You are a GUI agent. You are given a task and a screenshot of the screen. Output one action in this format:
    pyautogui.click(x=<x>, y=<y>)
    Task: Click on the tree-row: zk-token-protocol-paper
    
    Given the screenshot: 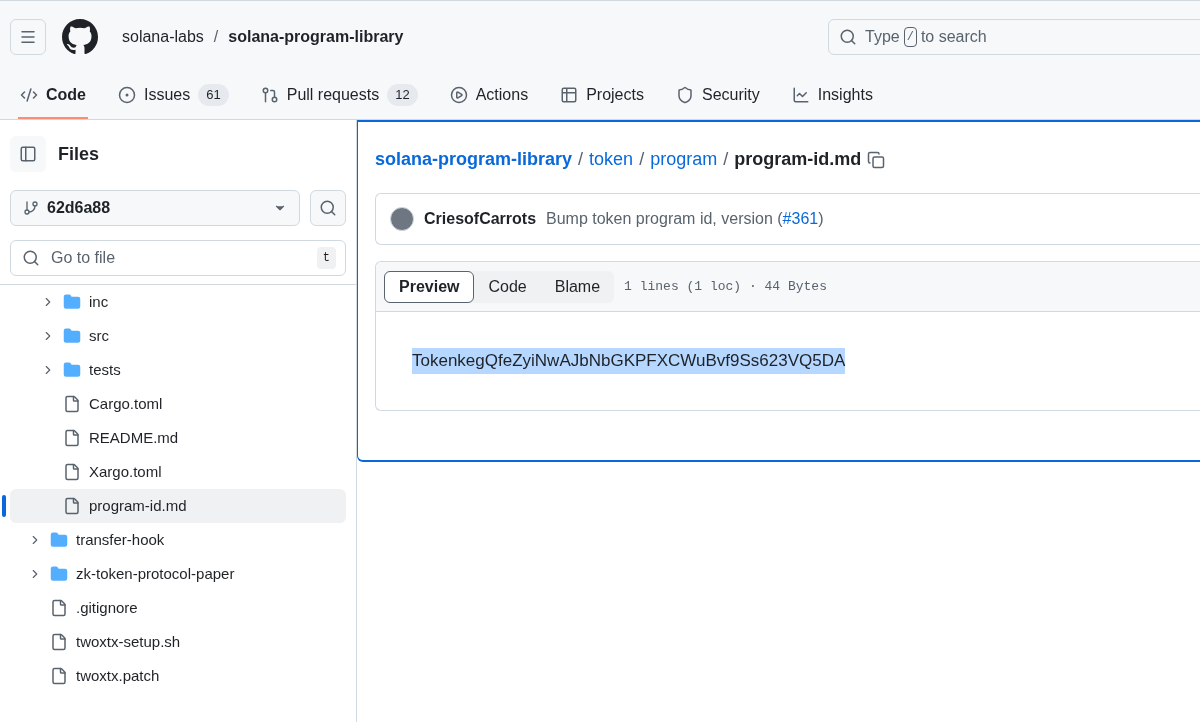 What is the action you would take?
    pyautogui.click(x=178, y=574)
    